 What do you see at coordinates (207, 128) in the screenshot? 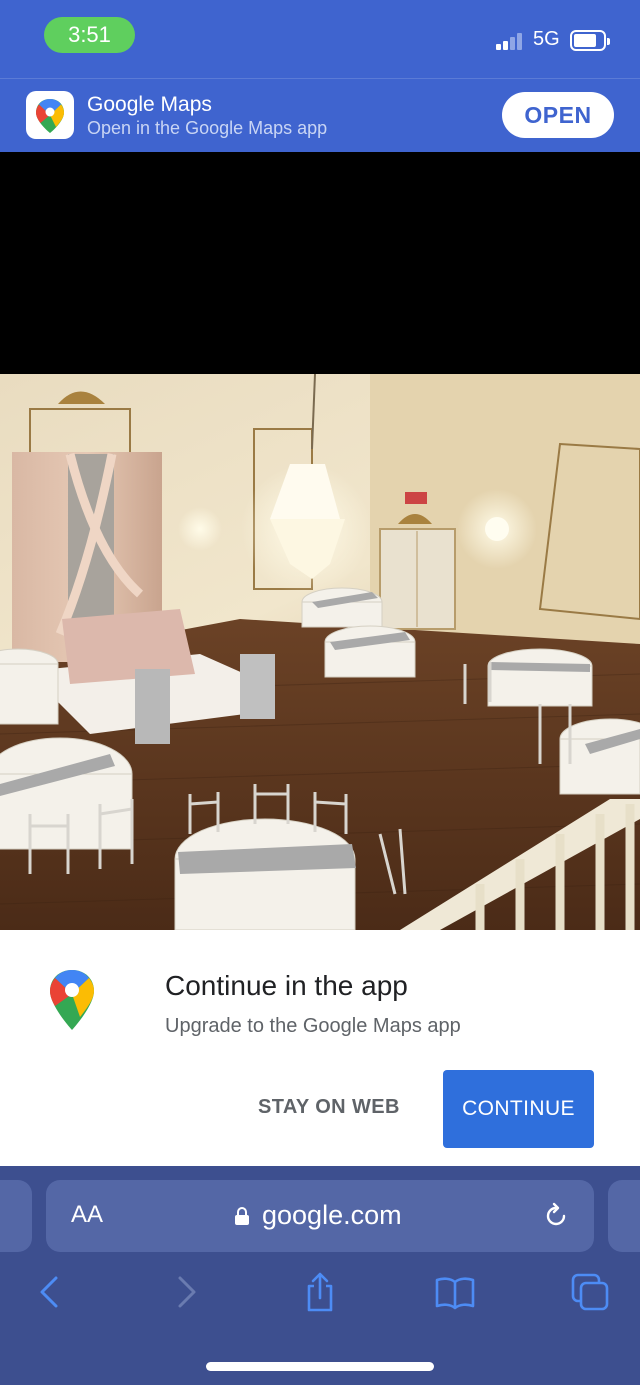
I see `banner-subtitle: Open in the Google Maps app` at bounding box center [207, 128].